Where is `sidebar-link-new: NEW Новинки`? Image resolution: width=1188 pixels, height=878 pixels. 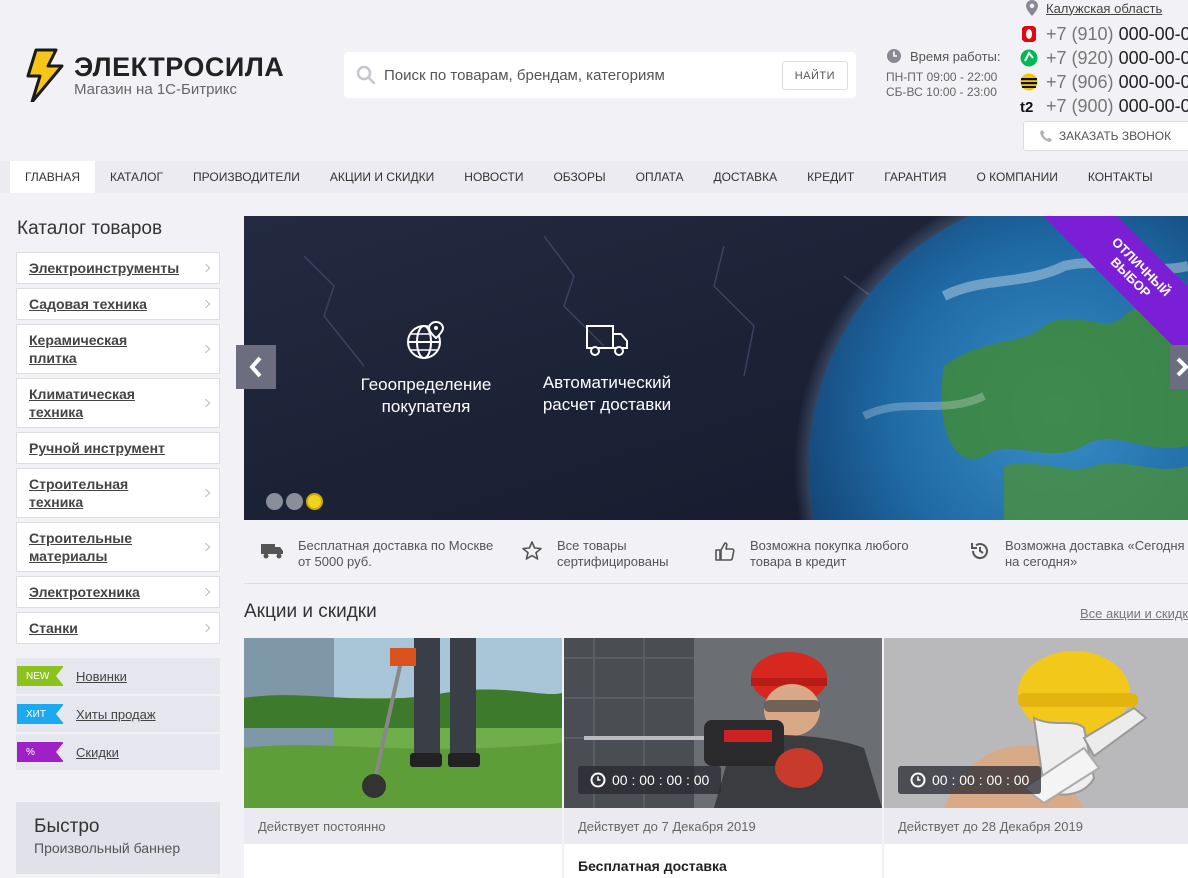 sidebar-link-new: NEW Новинки is located at coordinates (118, 676).